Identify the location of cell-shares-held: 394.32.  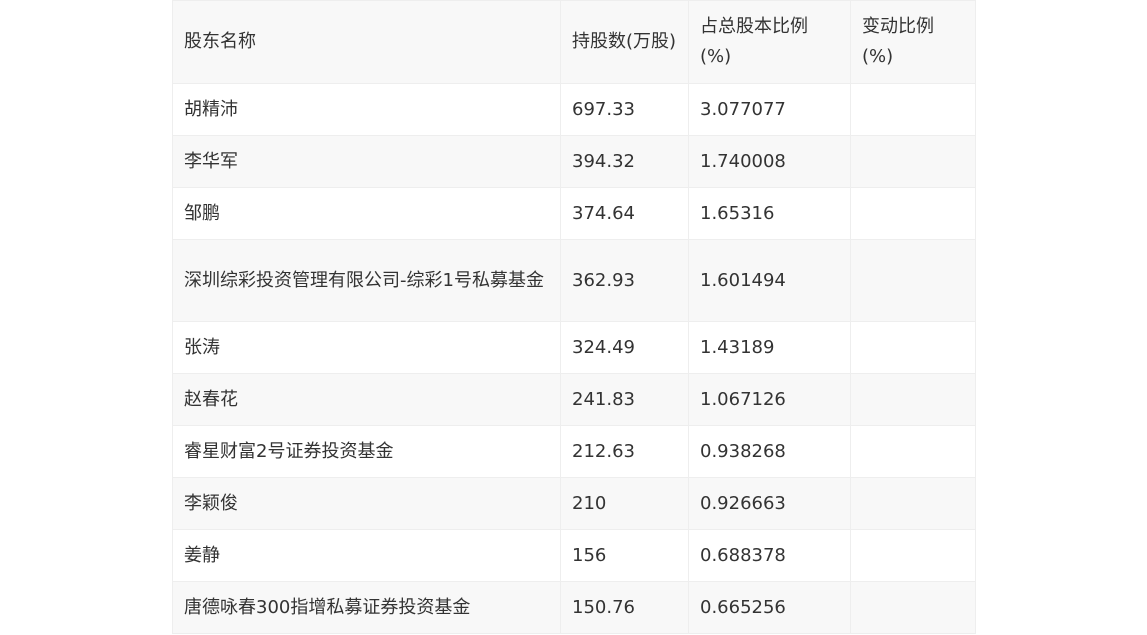
(624, 161).